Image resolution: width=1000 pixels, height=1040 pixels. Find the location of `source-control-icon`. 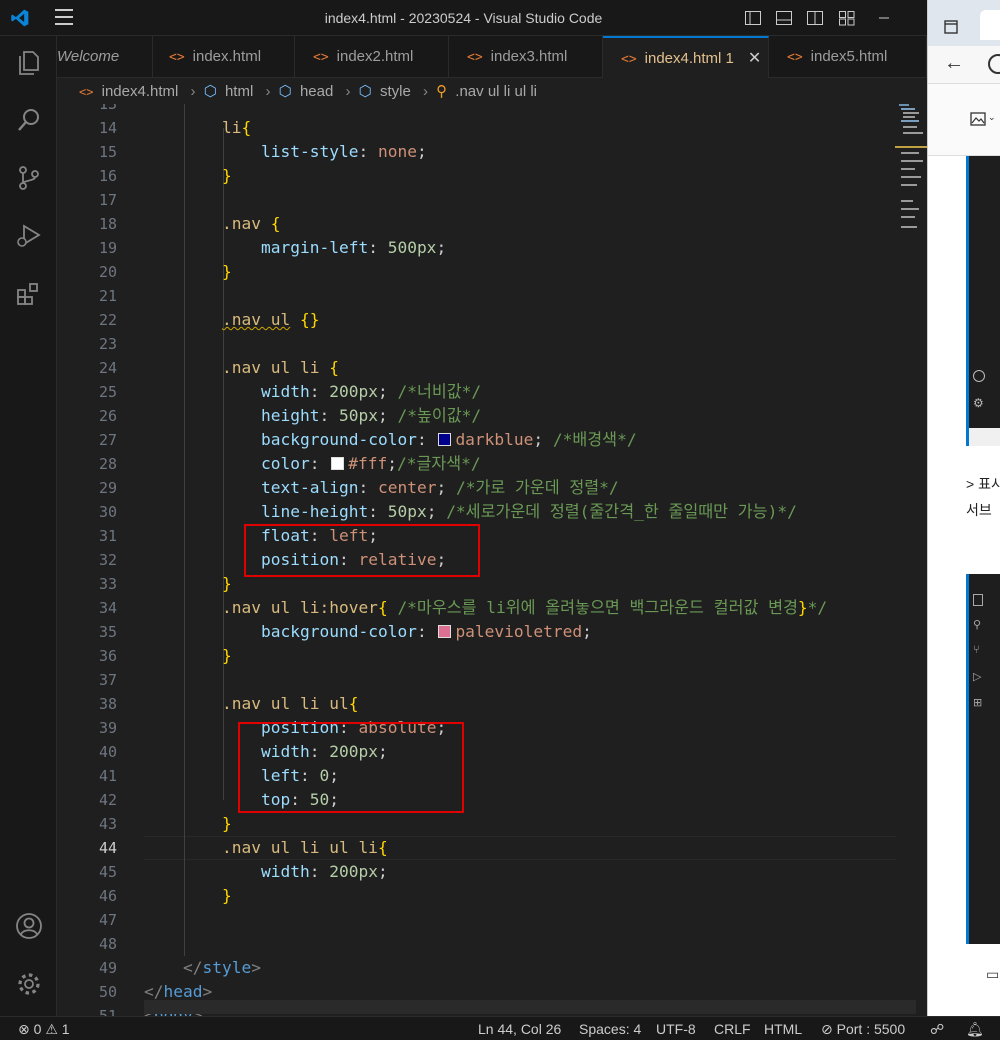

source-control-icon is located at coordinates (29, 178).